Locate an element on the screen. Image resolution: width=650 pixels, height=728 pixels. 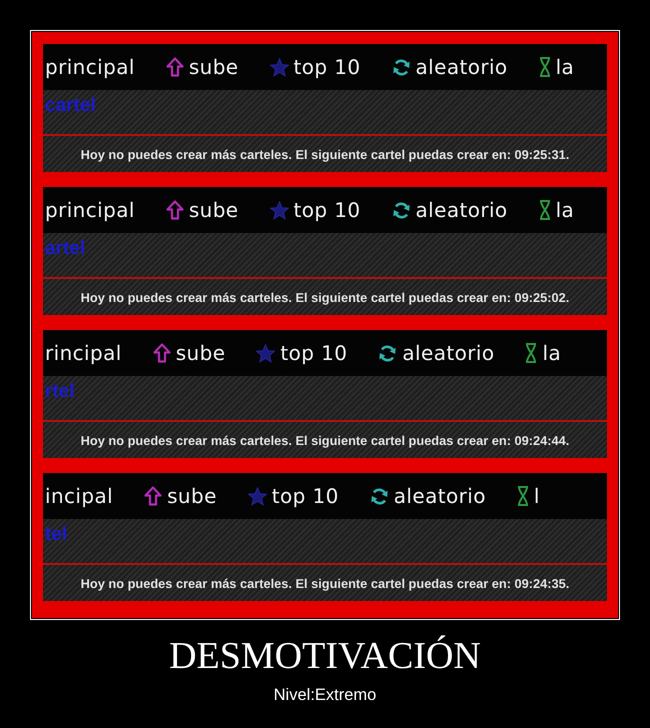
nav-link: l is located at coordinates (528, 496).